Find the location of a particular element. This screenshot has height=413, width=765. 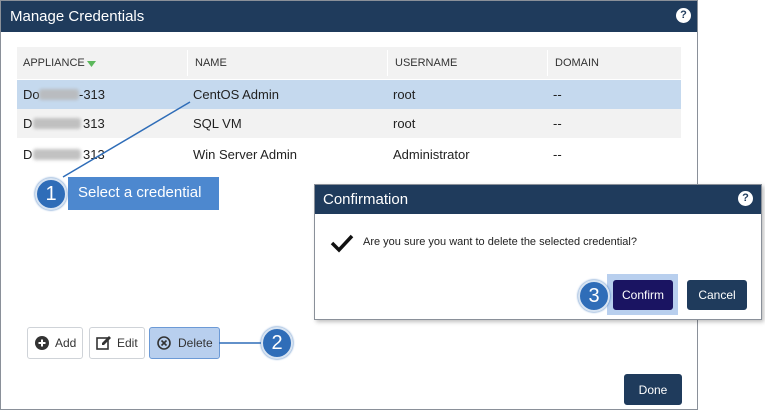

confirmation-title: Confirmation is located at coordinates (366, 199).